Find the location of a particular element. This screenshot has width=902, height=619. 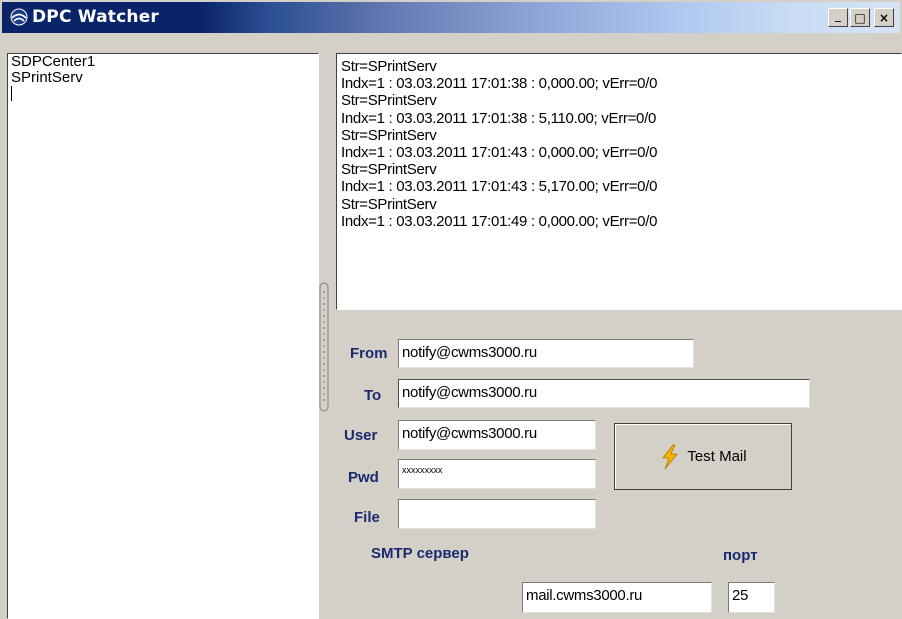

test-mail-button: Test Mail is located at coordinates (703, 456).